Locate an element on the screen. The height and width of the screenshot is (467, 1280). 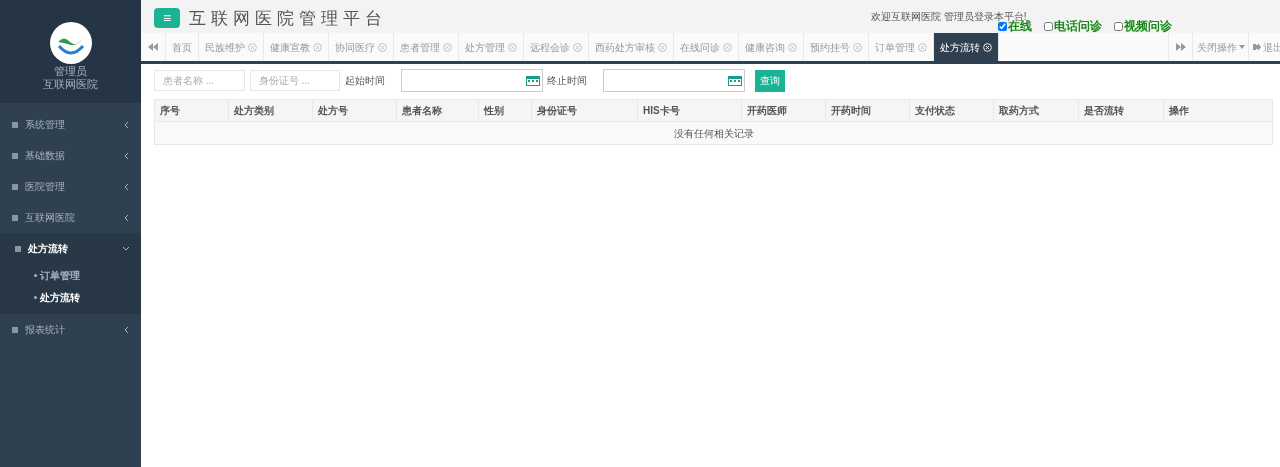
page-tab: 健康咨询 is located at coordinates (771, 47).